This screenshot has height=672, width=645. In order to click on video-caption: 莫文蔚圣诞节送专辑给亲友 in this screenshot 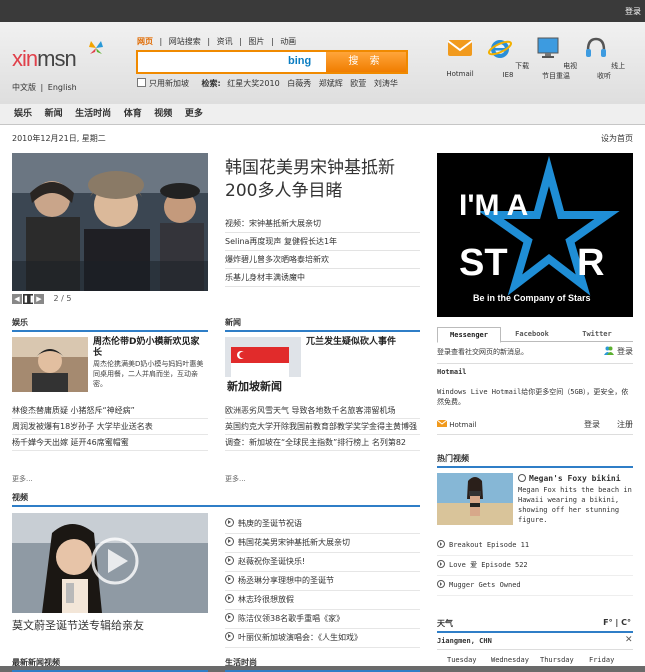, I will do `click(78, 625)`.